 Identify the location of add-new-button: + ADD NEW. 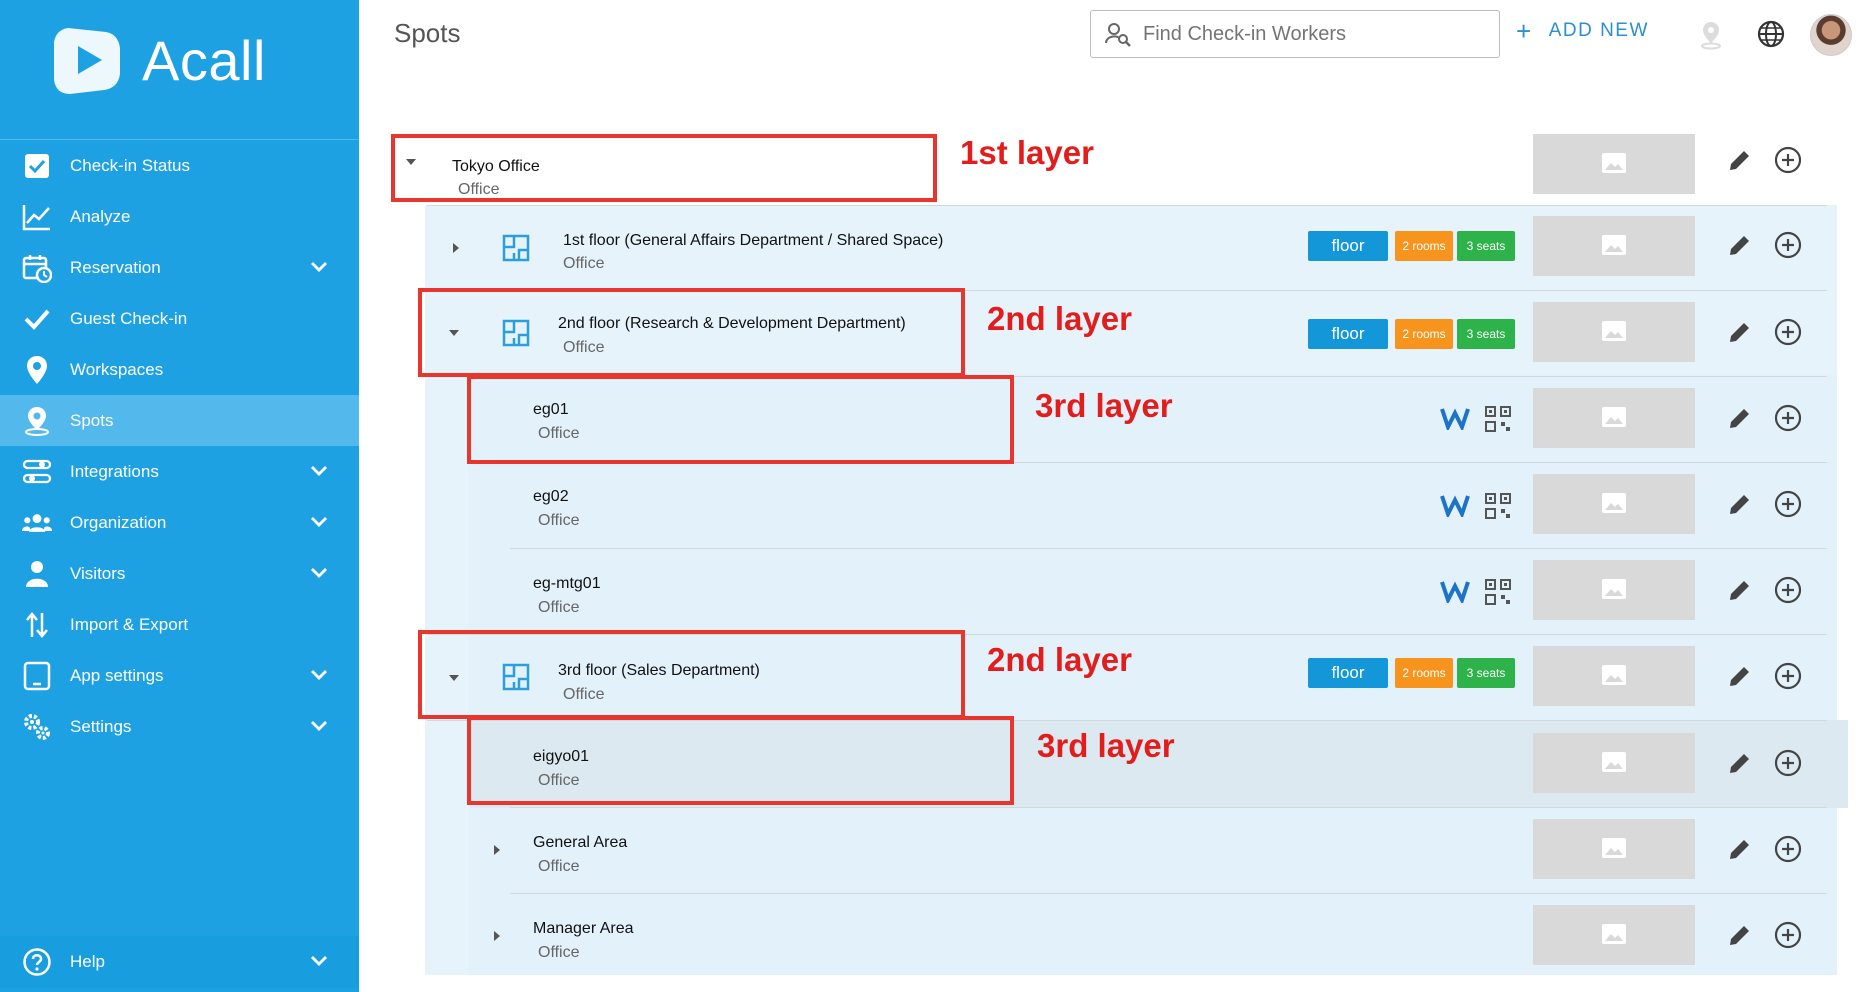
(1582, 31).